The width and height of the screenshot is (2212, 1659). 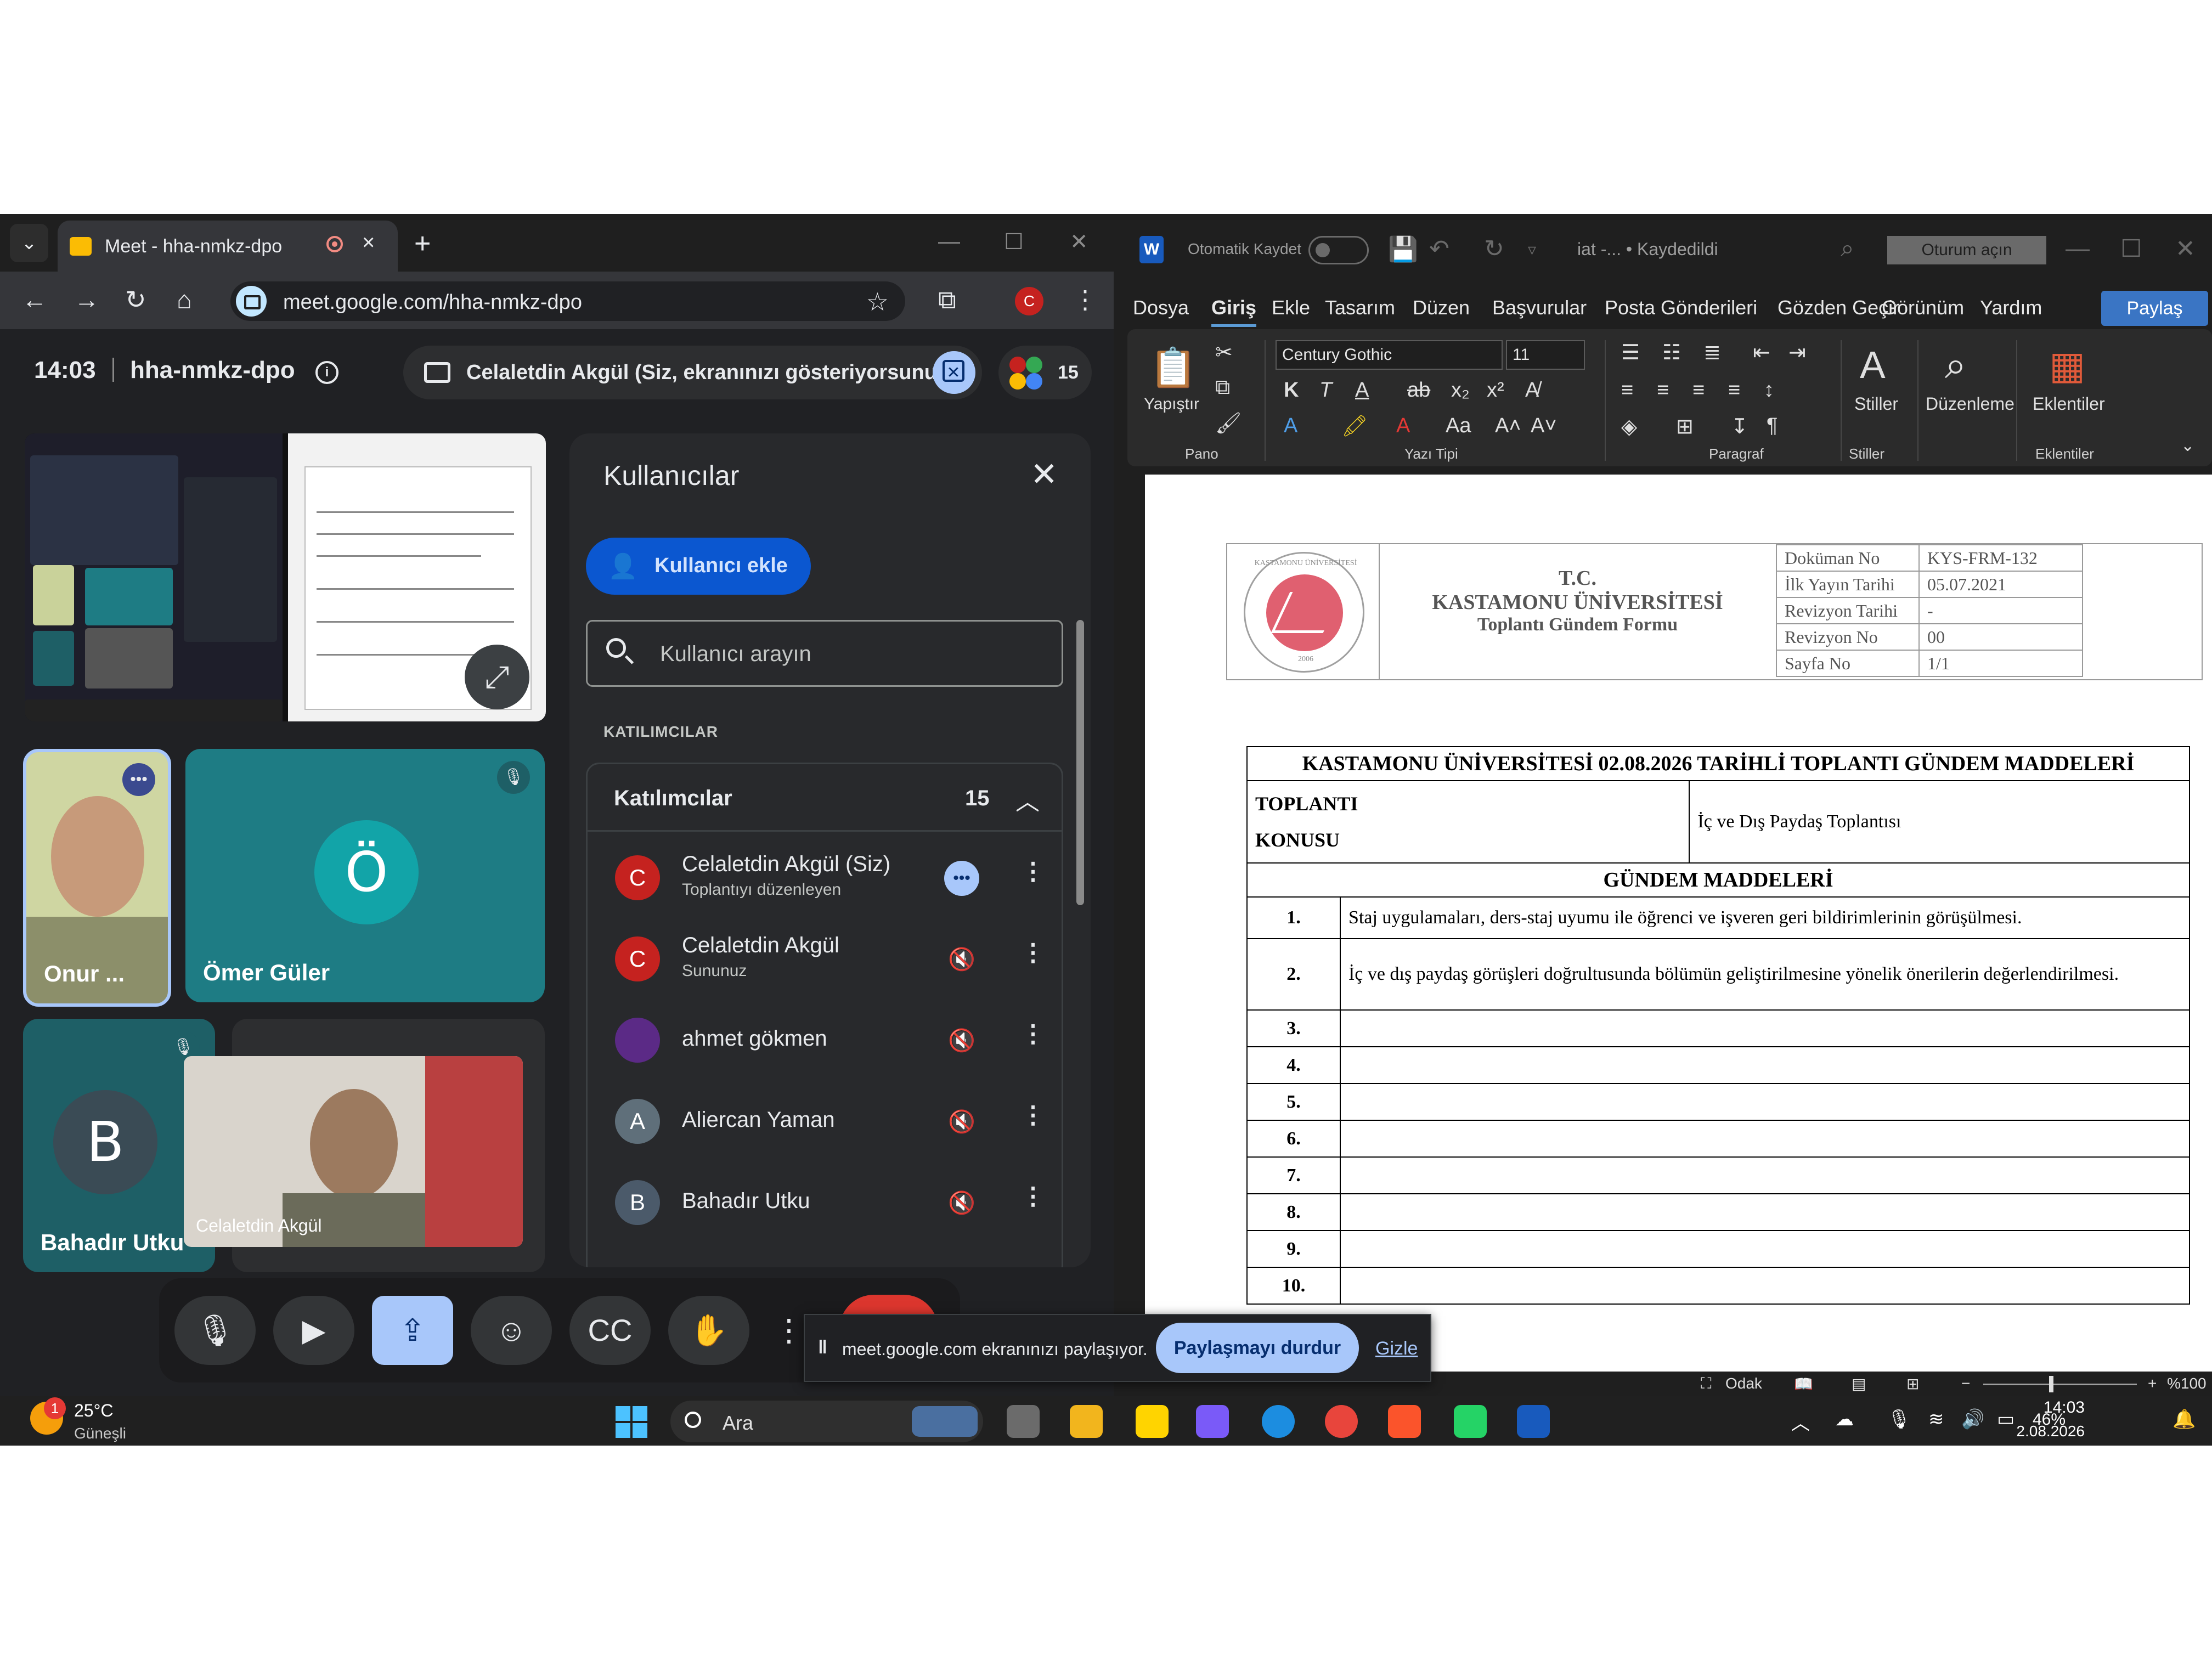 What do you see at coordinates (1744, 1383) in the screenshot?
I see `focus-label: Odak` at bounding box center [1744, 1383].